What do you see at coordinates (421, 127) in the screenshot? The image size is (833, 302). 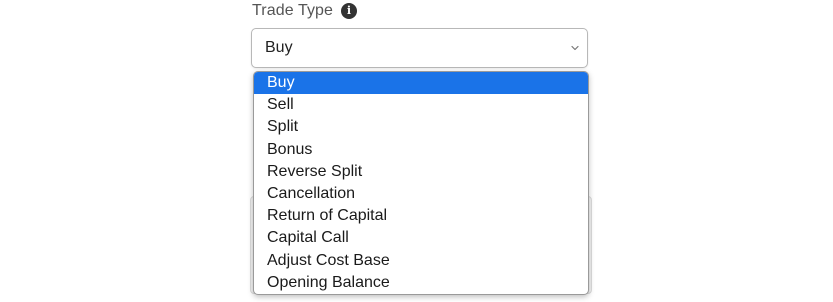 I see `option-split: Split` at bounding box center [421, 127].